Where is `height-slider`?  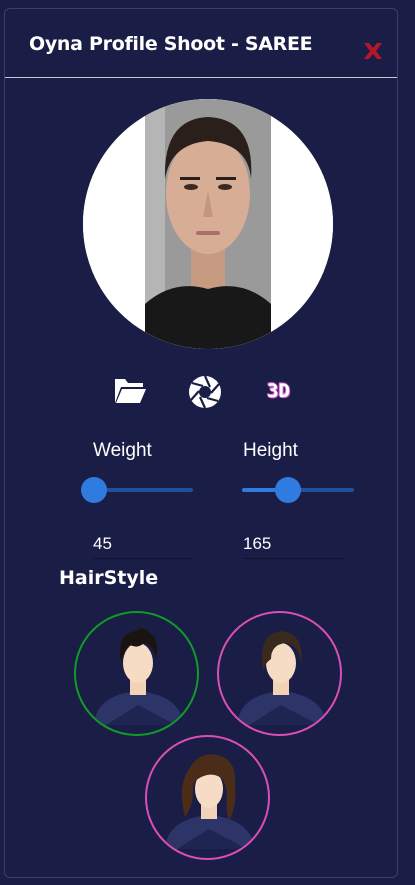 height-slider is located at coordinates (298, 490).